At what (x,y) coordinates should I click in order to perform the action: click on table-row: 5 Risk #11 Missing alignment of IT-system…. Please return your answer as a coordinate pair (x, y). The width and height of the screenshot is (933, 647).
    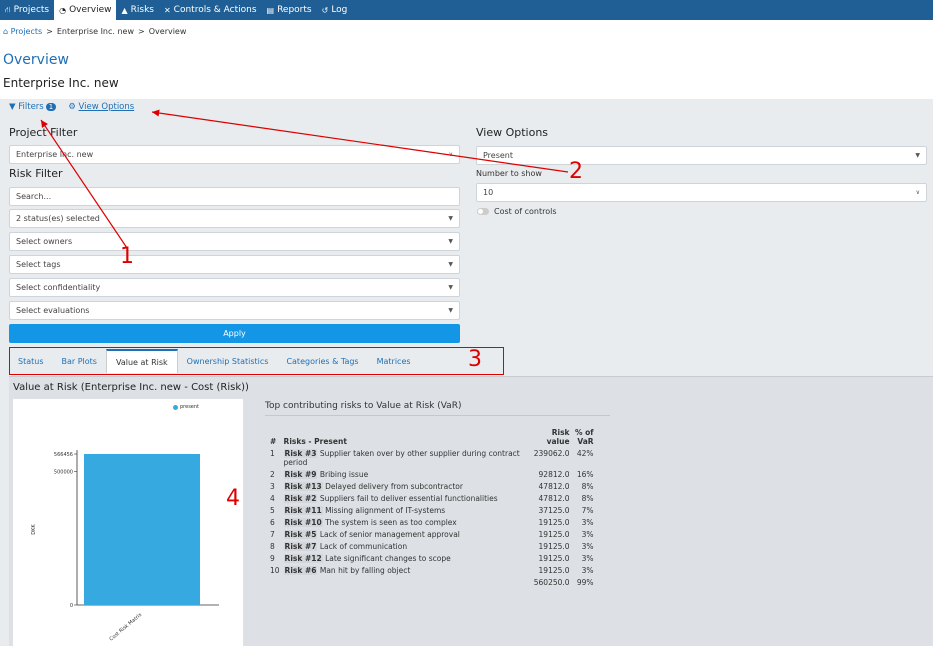
    Looking at the image, I should click on (432, 510).